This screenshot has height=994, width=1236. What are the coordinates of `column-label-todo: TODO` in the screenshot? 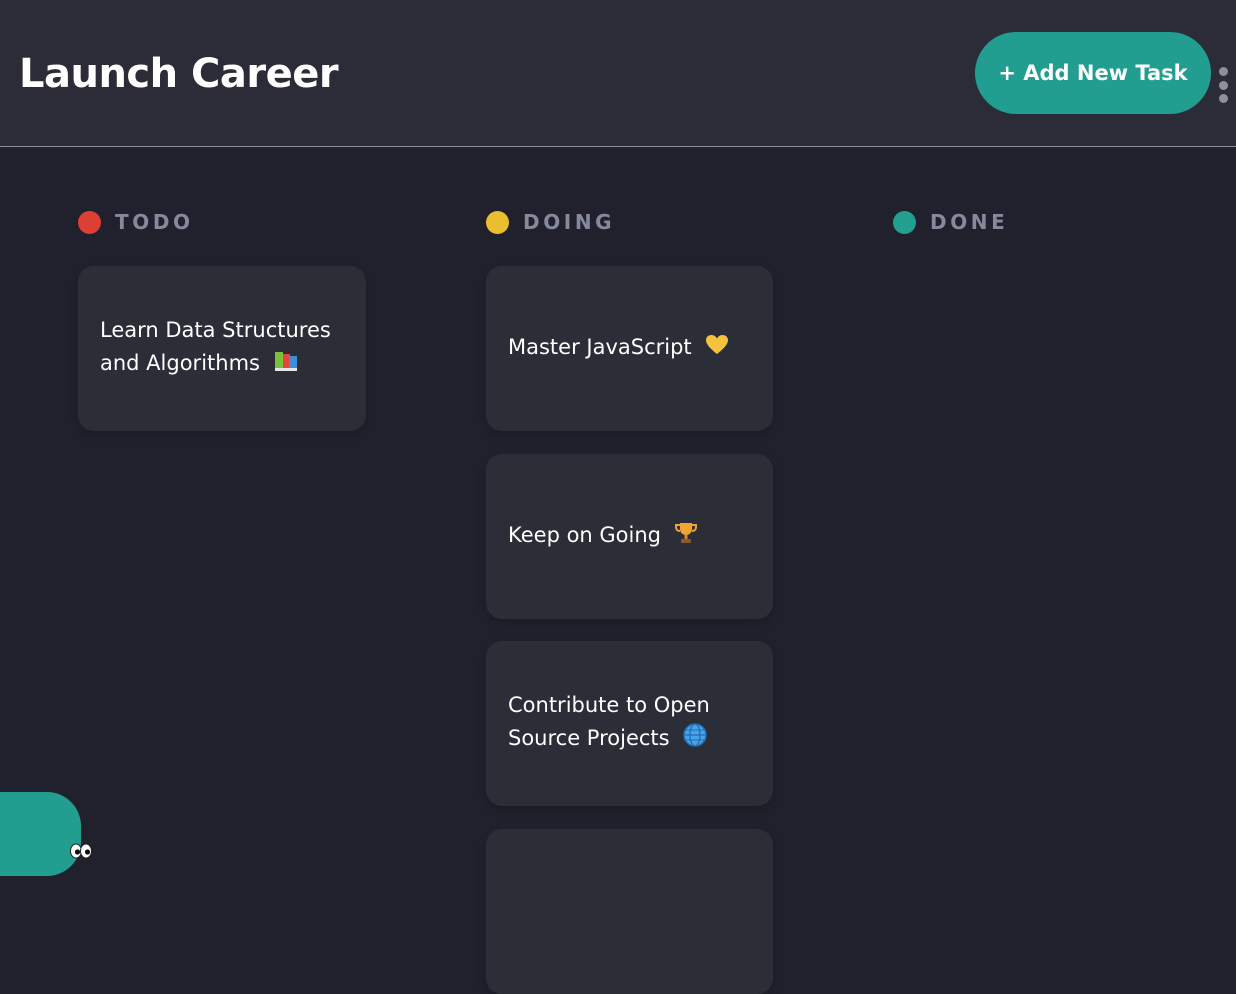 It's located at (154, 222).